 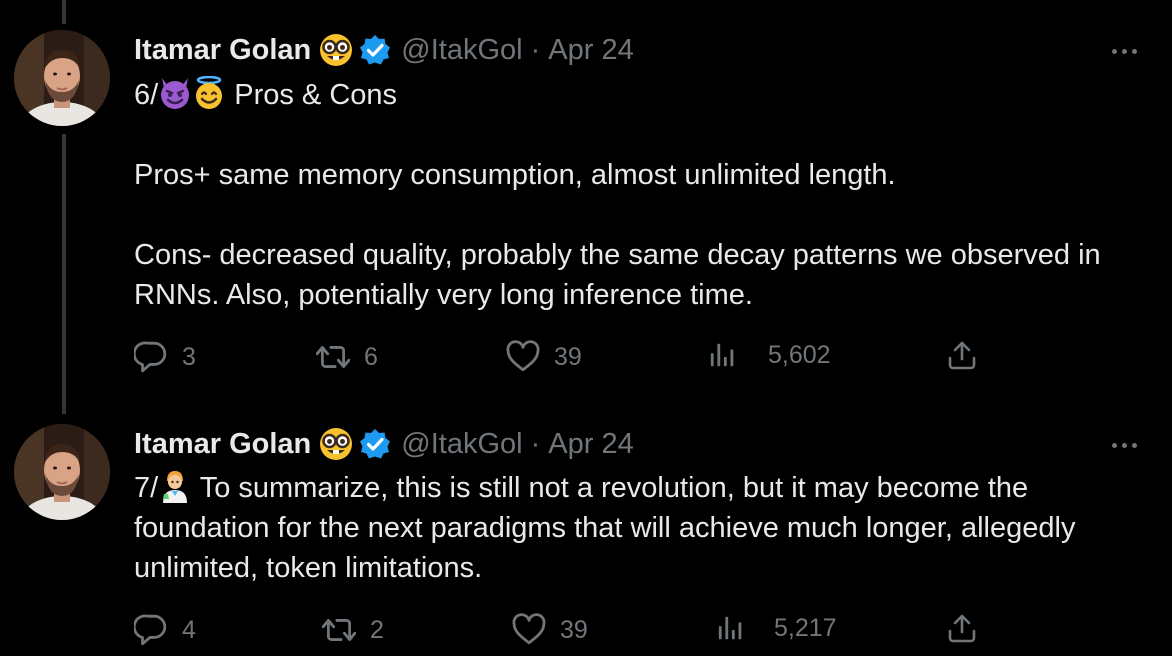 I want to click on tweet-intro-line: 6/ Pros & Cons, so click(x=644, y=95).